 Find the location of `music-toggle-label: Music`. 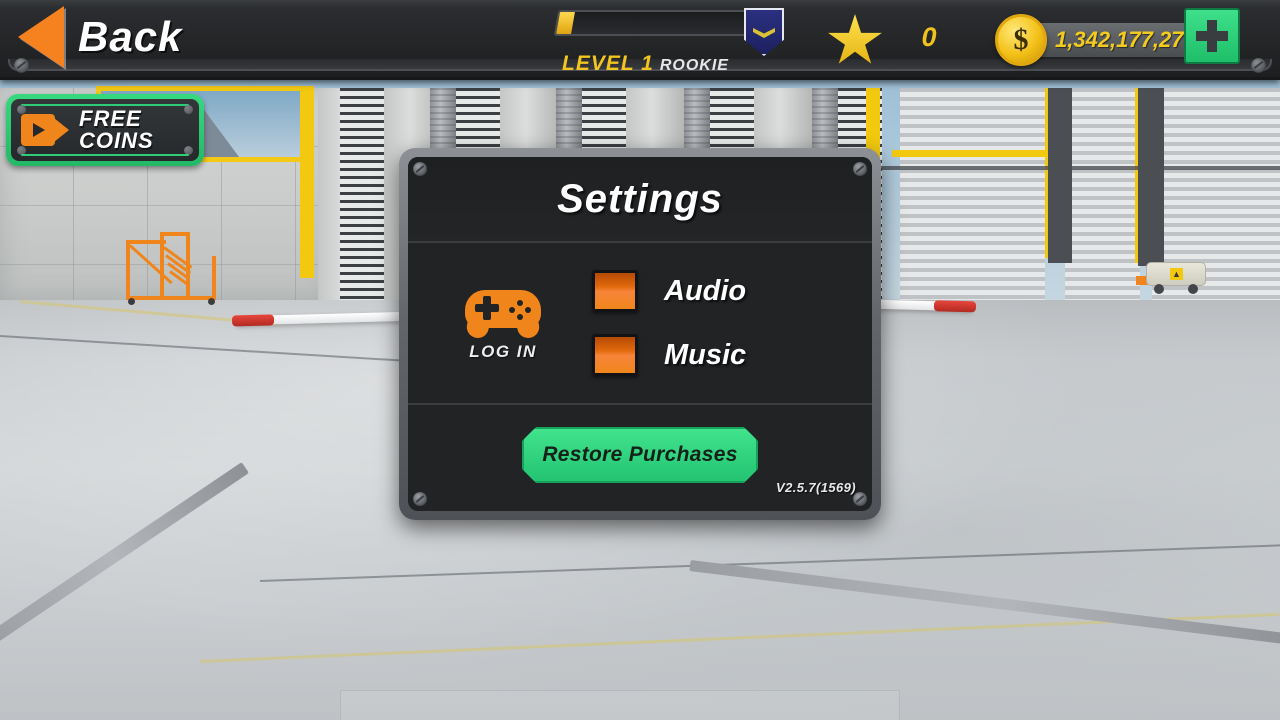

music-toggle-label: Music is located at coordinates (705, 354).